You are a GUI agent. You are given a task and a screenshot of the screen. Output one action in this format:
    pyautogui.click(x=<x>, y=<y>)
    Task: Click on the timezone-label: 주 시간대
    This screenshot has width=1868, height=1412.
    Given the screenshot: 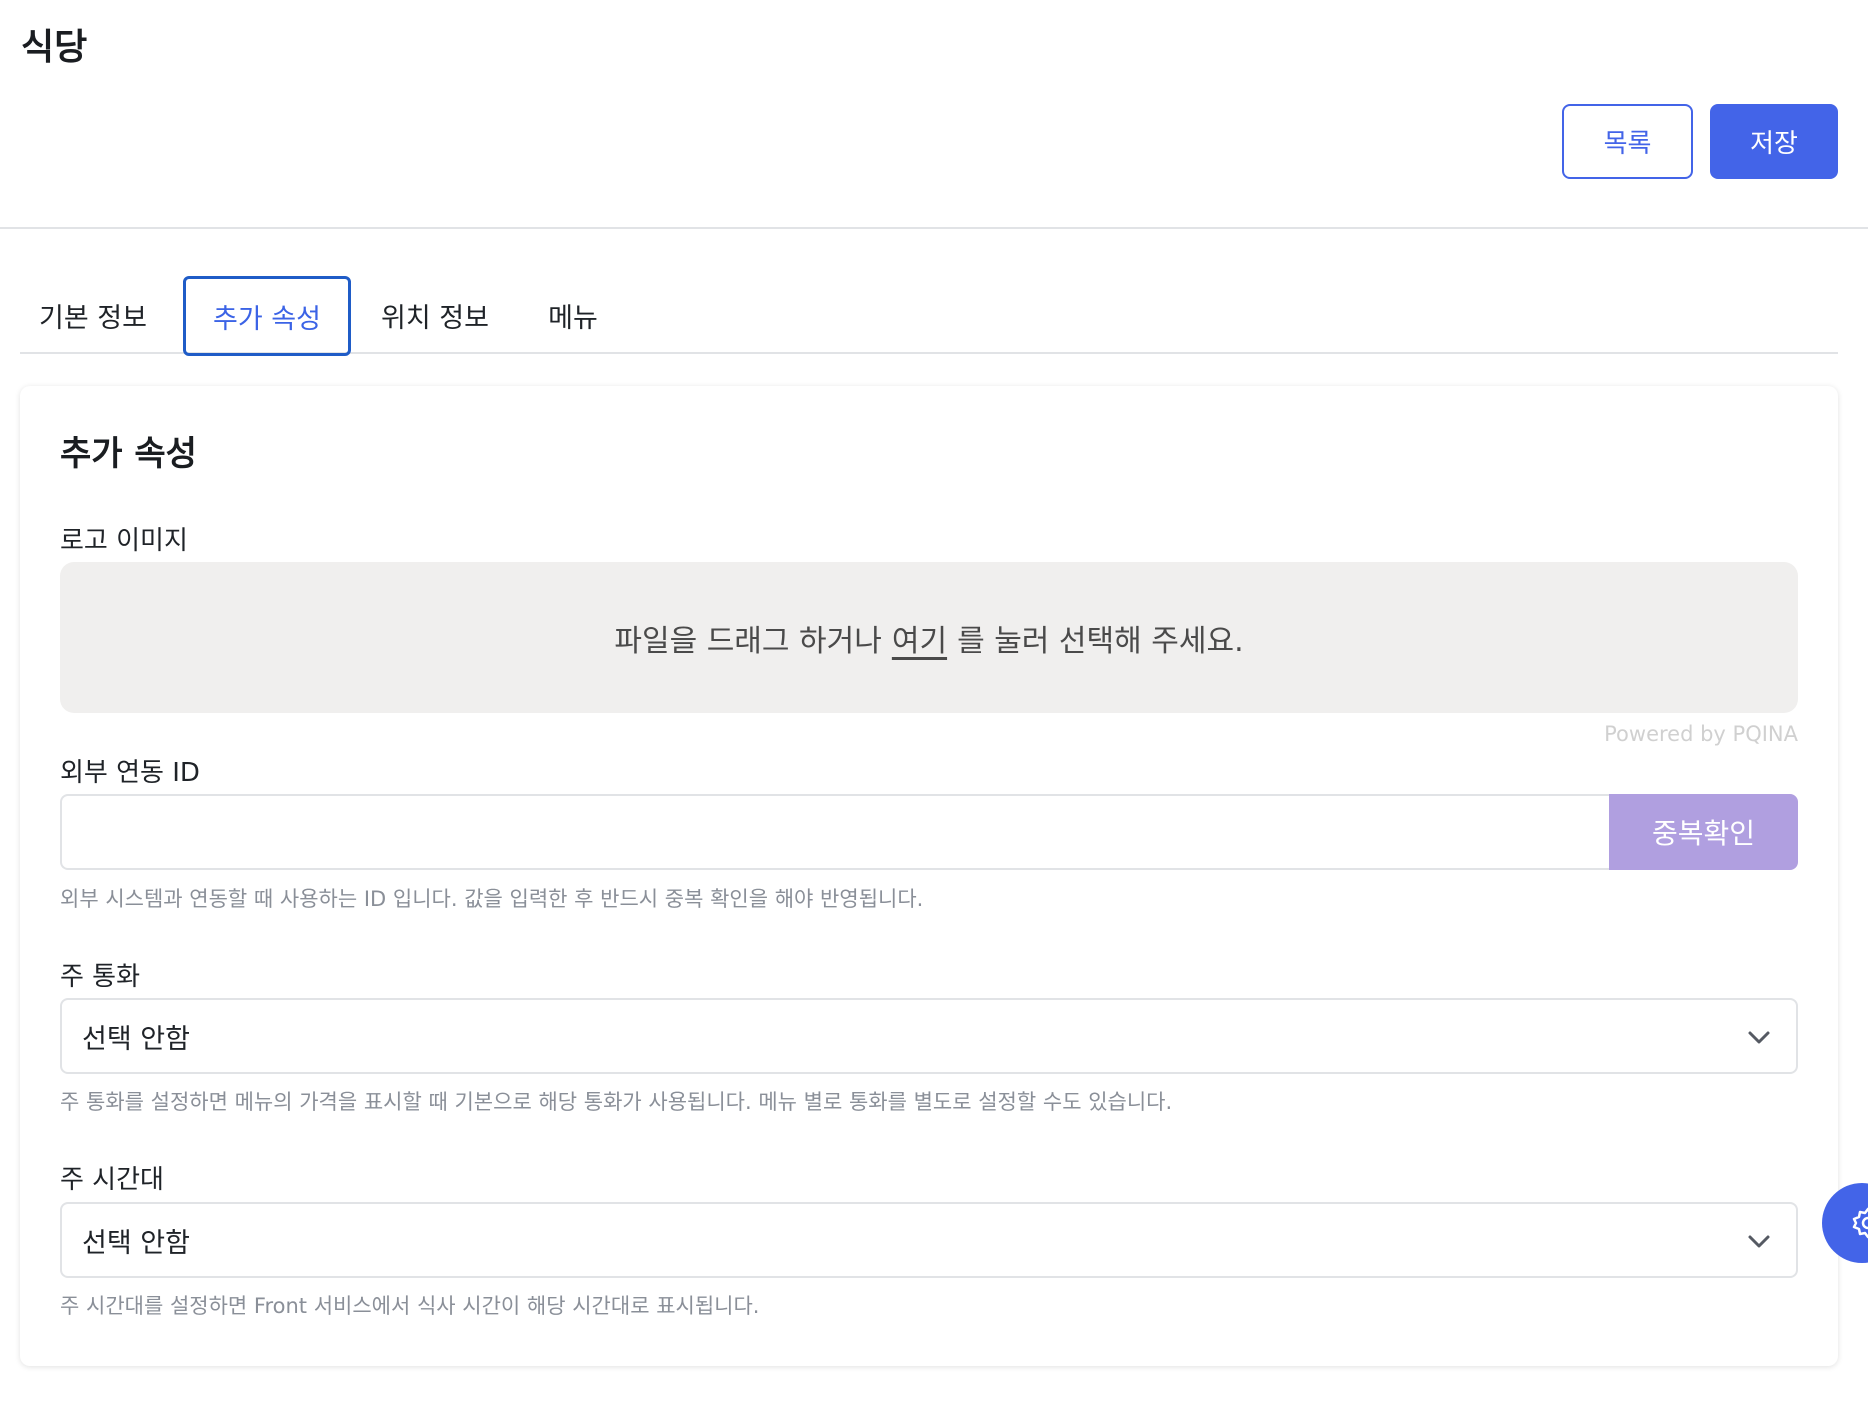 What is the action you would take?
    pyautogui.click(x=112, y=1180)
    